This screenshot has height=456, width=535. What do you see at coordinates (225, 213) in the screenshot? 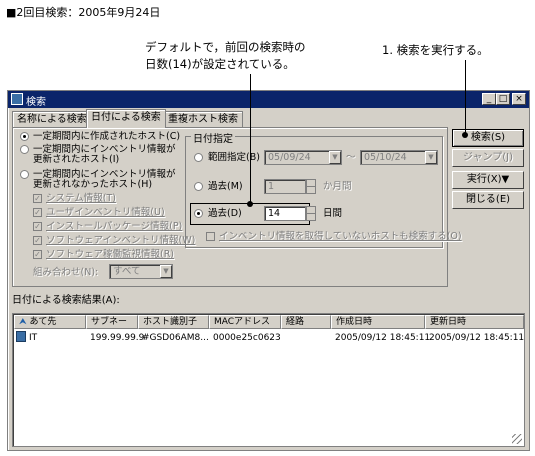
I see `radio-past-days-label: 過去(D)` at bounding box center [225, 213].